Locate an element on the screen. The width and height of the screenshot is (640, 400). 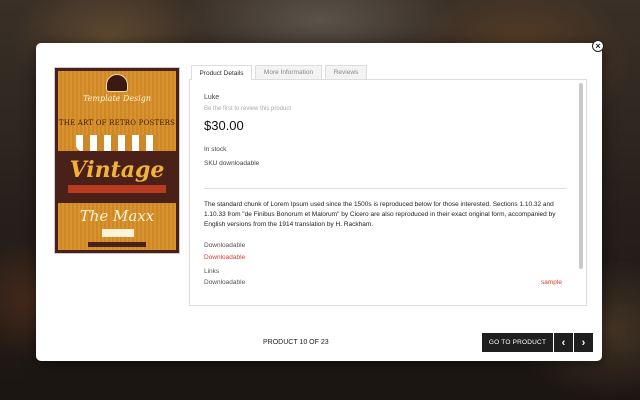
sample-link: sample is located at coordinates (551, 282).